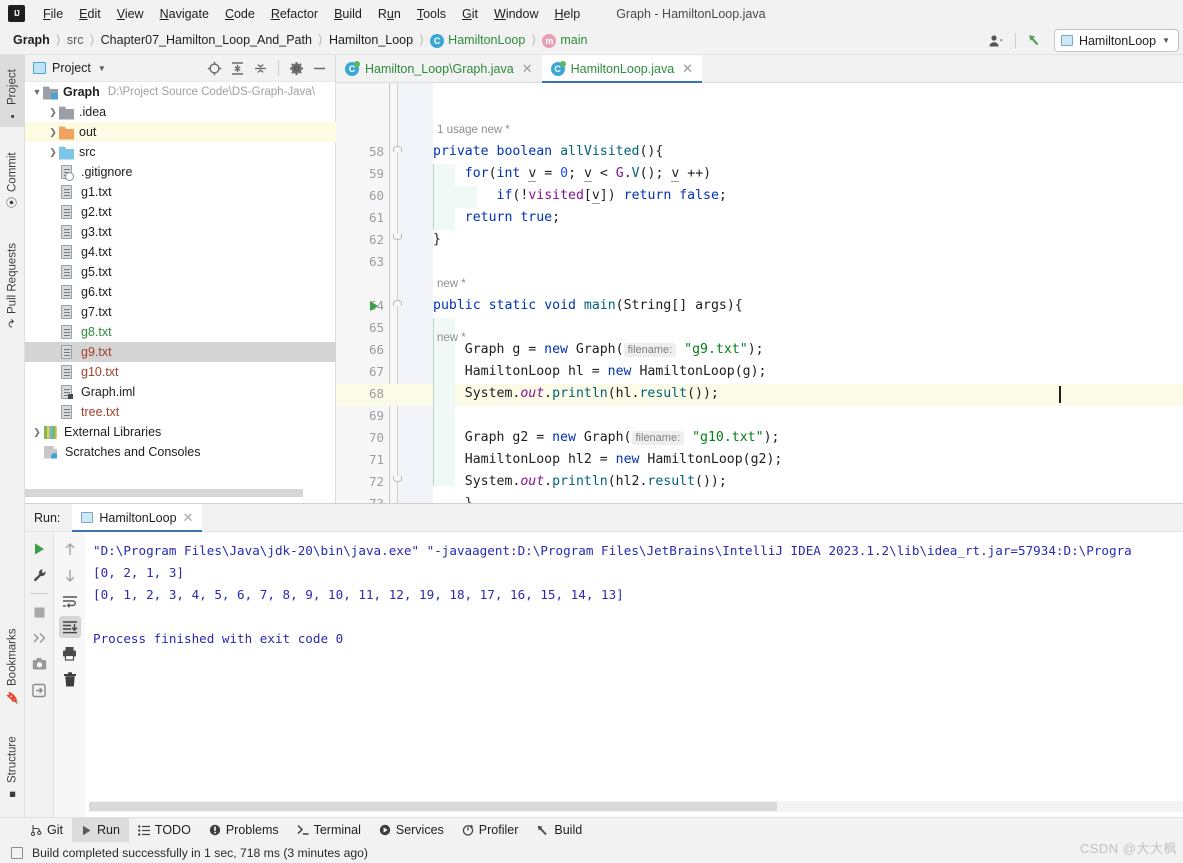 This screenshot has width=1183, height=863. Describe the element at coordinates (244, 830) in the screenshot. I see `bottom-tab-problems: Problems` at that location.